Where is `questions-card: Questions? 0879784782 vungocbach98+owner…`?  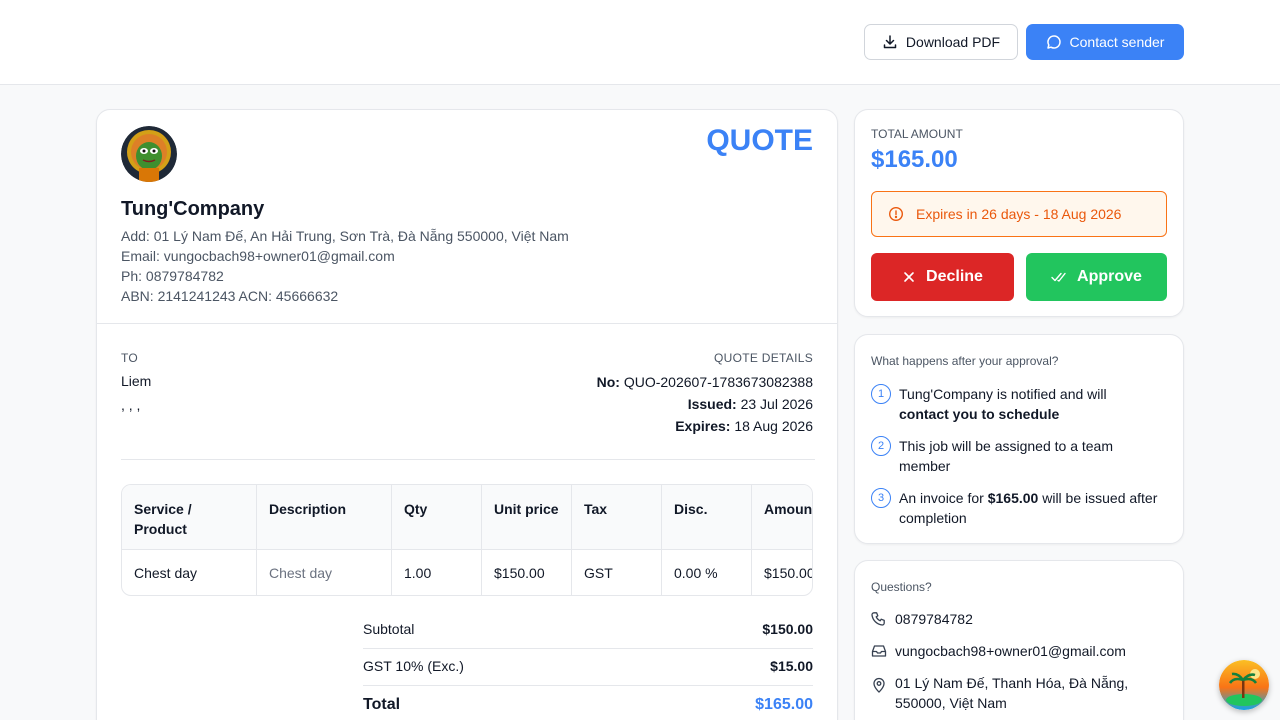 questions-card: Questions? 0879784782 vungocbach98+owner… is located at coordinates (1019, 640).